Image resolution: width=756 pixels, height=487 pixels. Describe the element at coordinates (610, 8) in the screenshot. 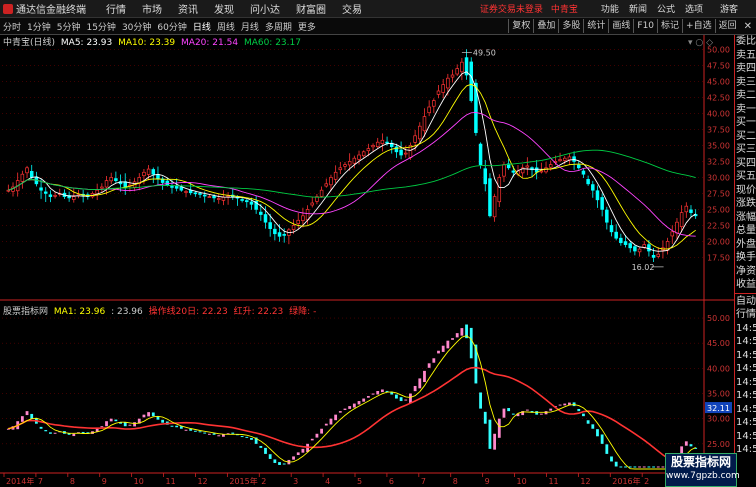

I see `menu-gongneng: 功能` at that location.